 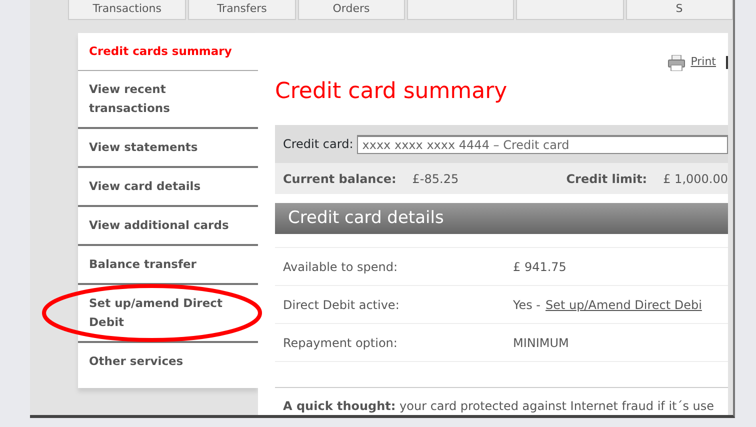 I want to click on page-title: Credit card summary, so click(x=391, y=92).